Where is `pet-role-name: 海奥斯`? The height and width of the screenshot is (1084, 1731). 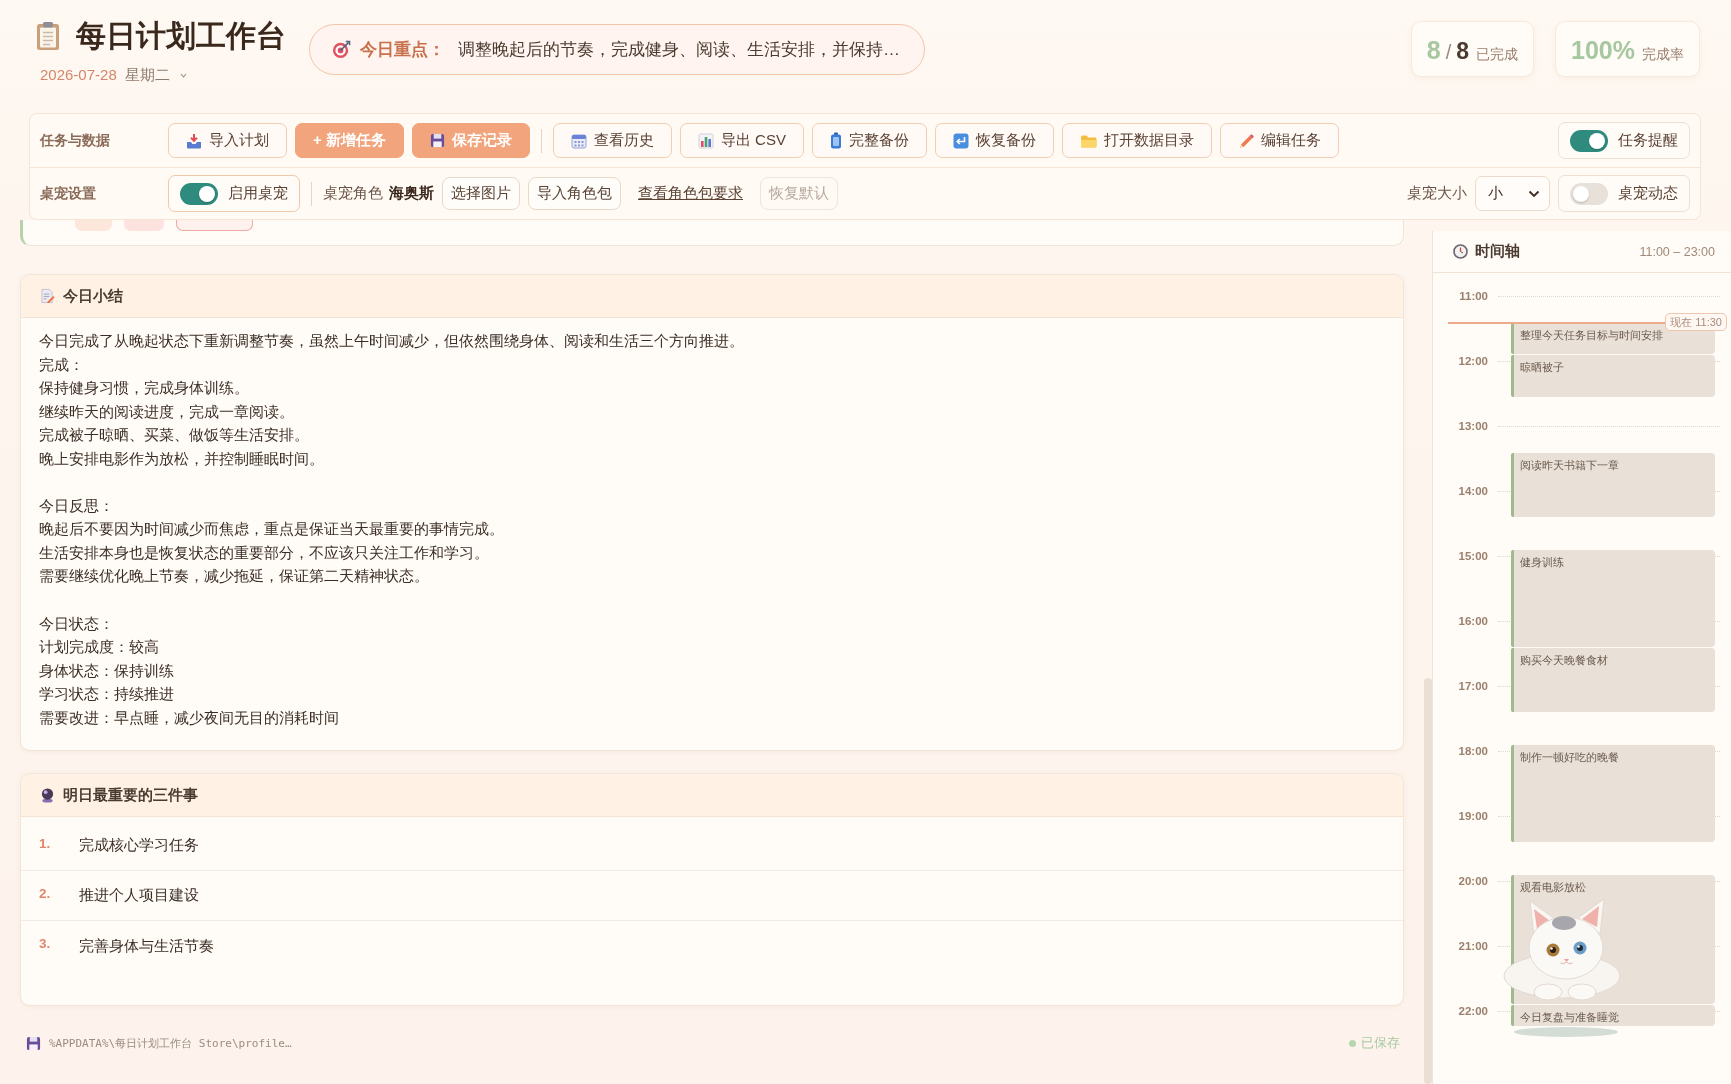
pet-role-name: 海奥斯 is located at coordinates (411, 193).